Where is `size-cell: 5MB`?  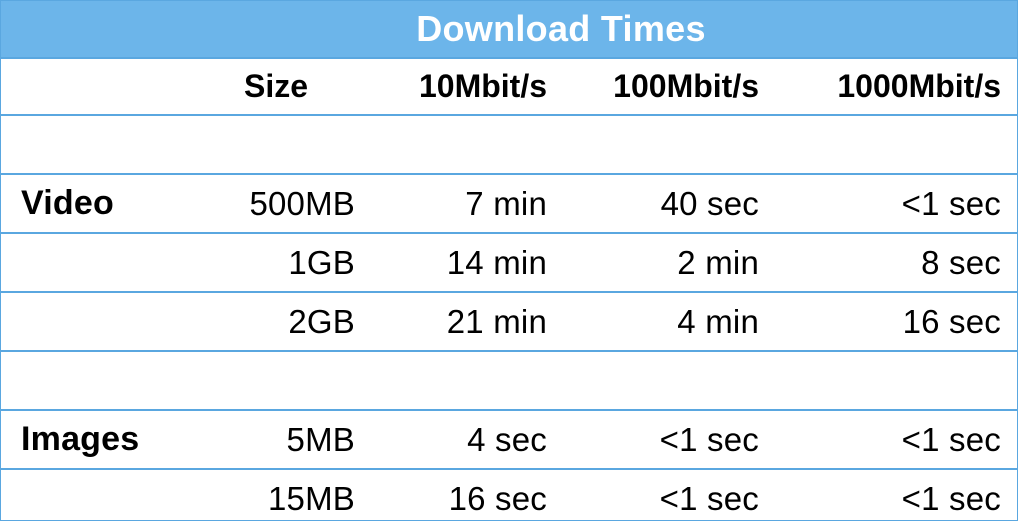
size-cell: 5MB is located at coordinates (286, 440).